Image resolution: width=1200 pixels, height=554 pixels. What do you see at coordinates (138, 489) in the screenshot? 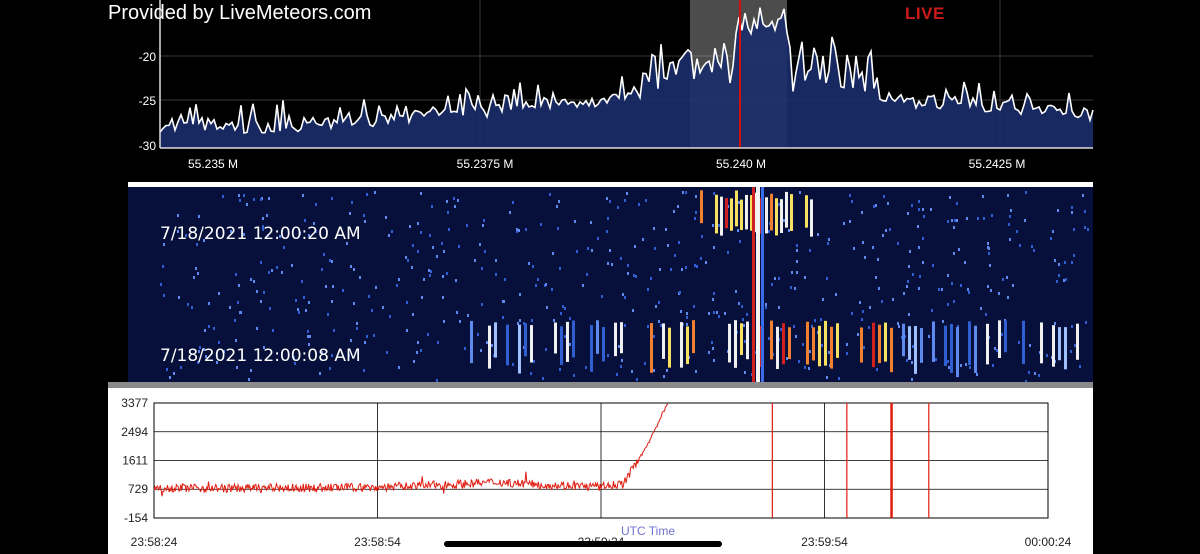
I see `plot-y-tick-label: 729` at bounding box center [138, 489].